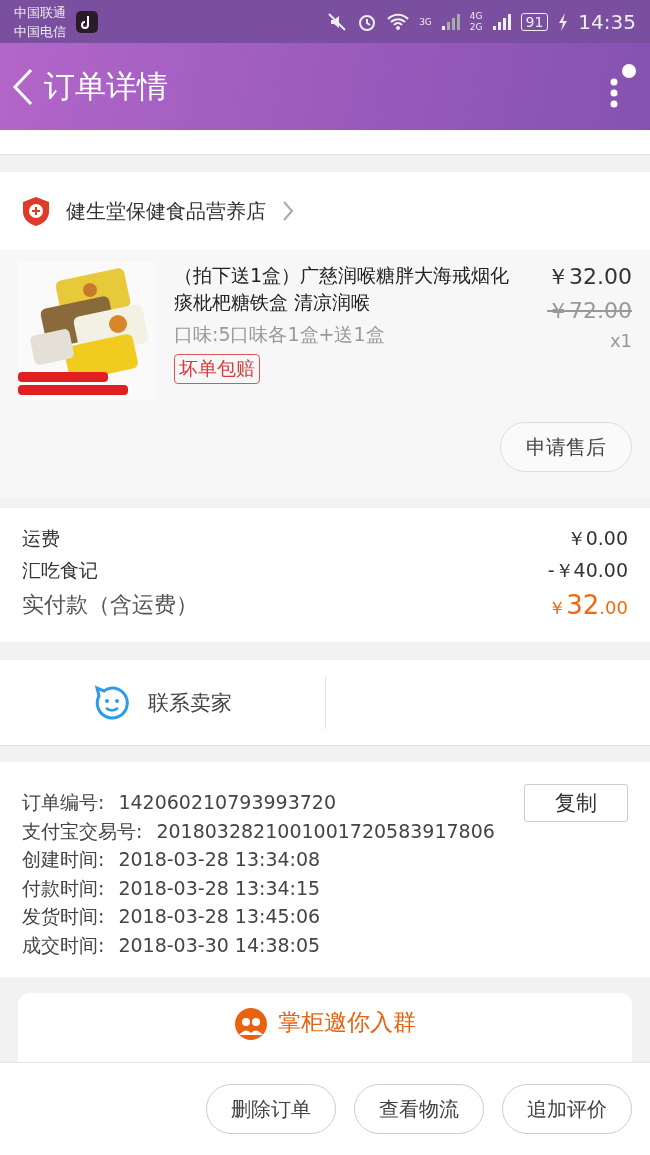 This screenshot has height=1155, width=650. What do you see at coordinates (534, 21) in the screenshot?
I see `battery-level: 91` at bounding box center [534, 21].